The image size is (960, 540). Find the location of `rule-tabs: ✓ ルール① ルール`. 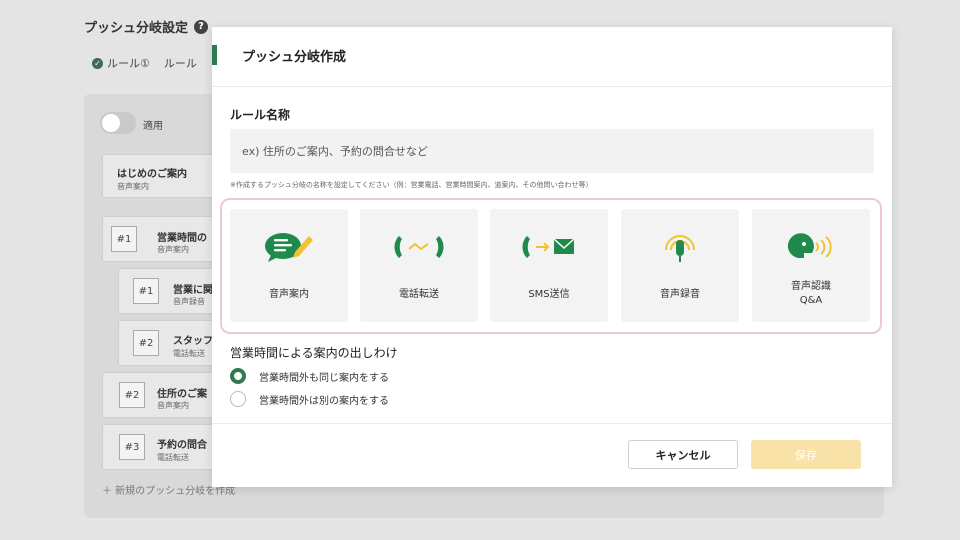

rule-tabs: ✓ ルール① ルール is located at coordinates (144, 63).